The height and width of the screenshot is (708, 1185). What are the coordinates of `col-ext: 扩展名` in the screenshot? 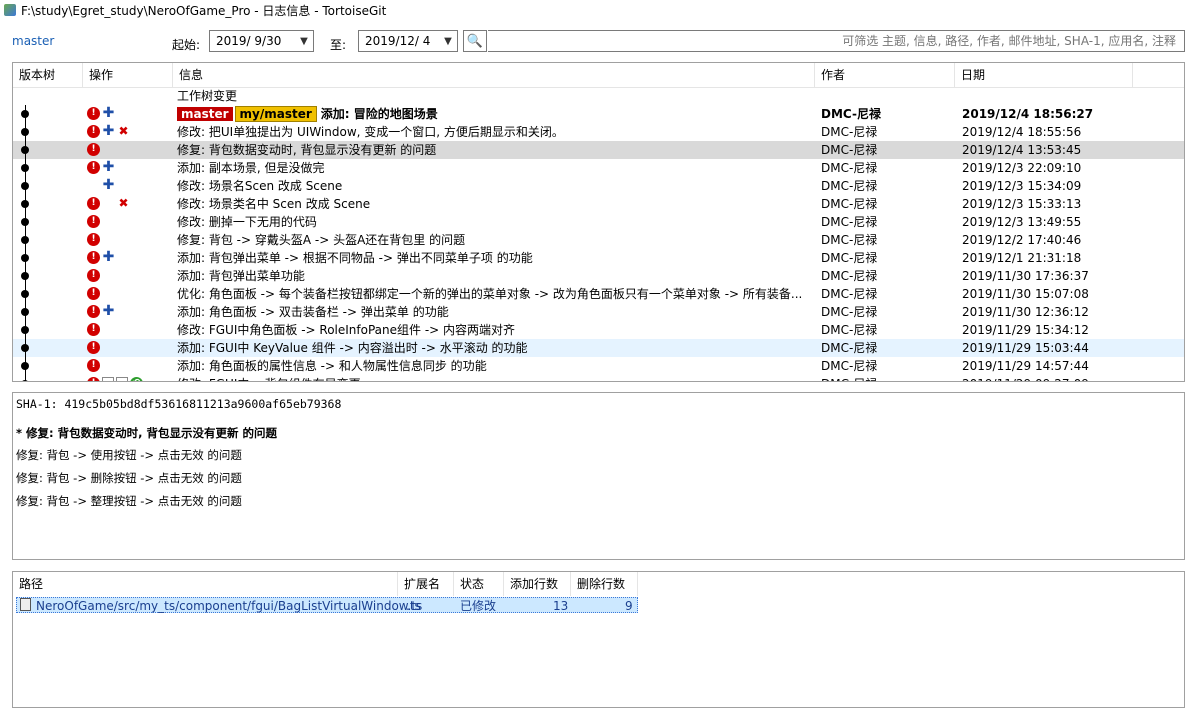 It's located at (426, 584).